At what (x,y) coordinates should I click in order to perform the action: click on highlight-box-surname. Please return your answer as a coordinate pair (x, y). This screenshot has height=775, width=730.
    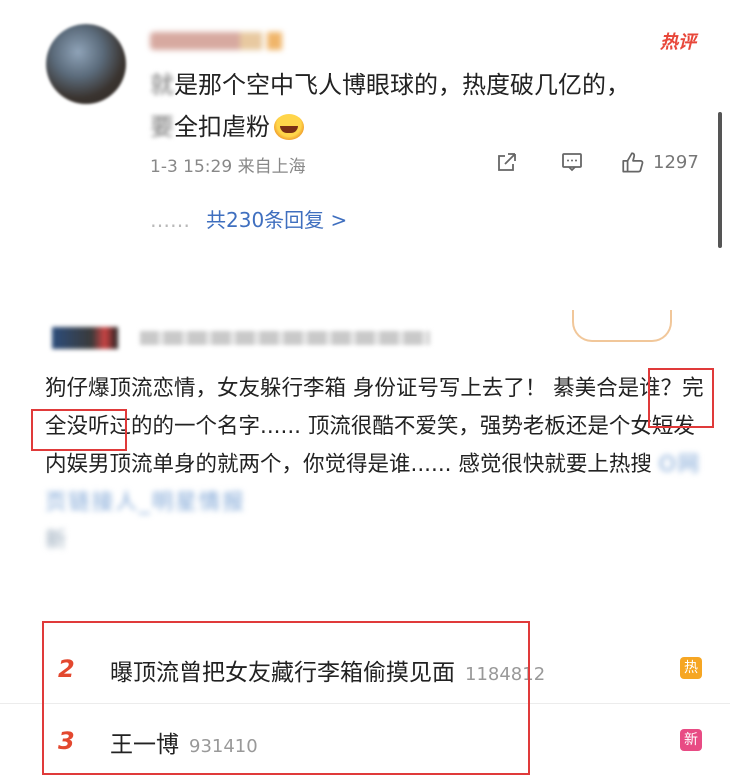
    Looking at the image, I should click on (681, 398).